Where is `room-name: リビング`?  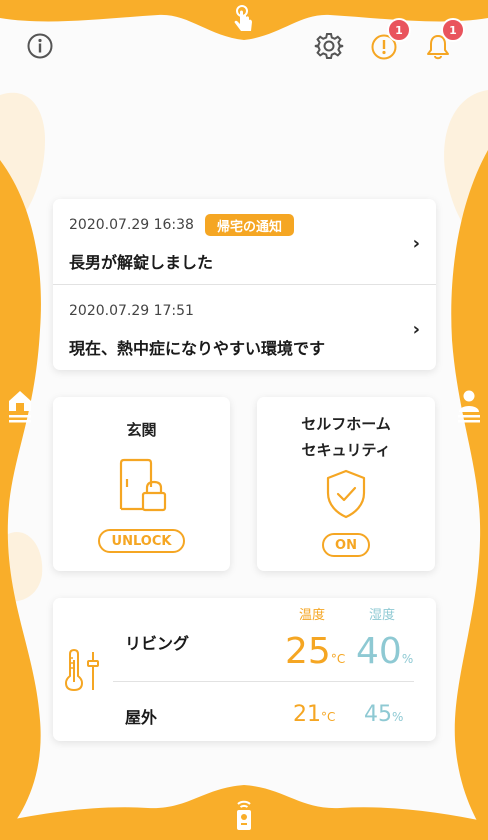
room-name: リビング is located at coordinates (157, 643).